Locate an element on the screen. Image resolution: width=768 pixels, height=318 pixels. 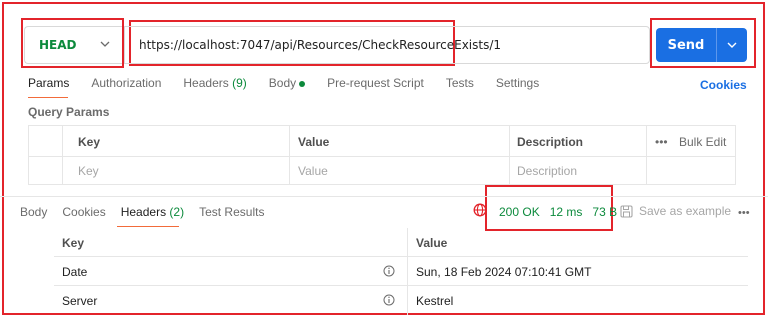
tab-tests: Tests is located at coordinates (460, 86).